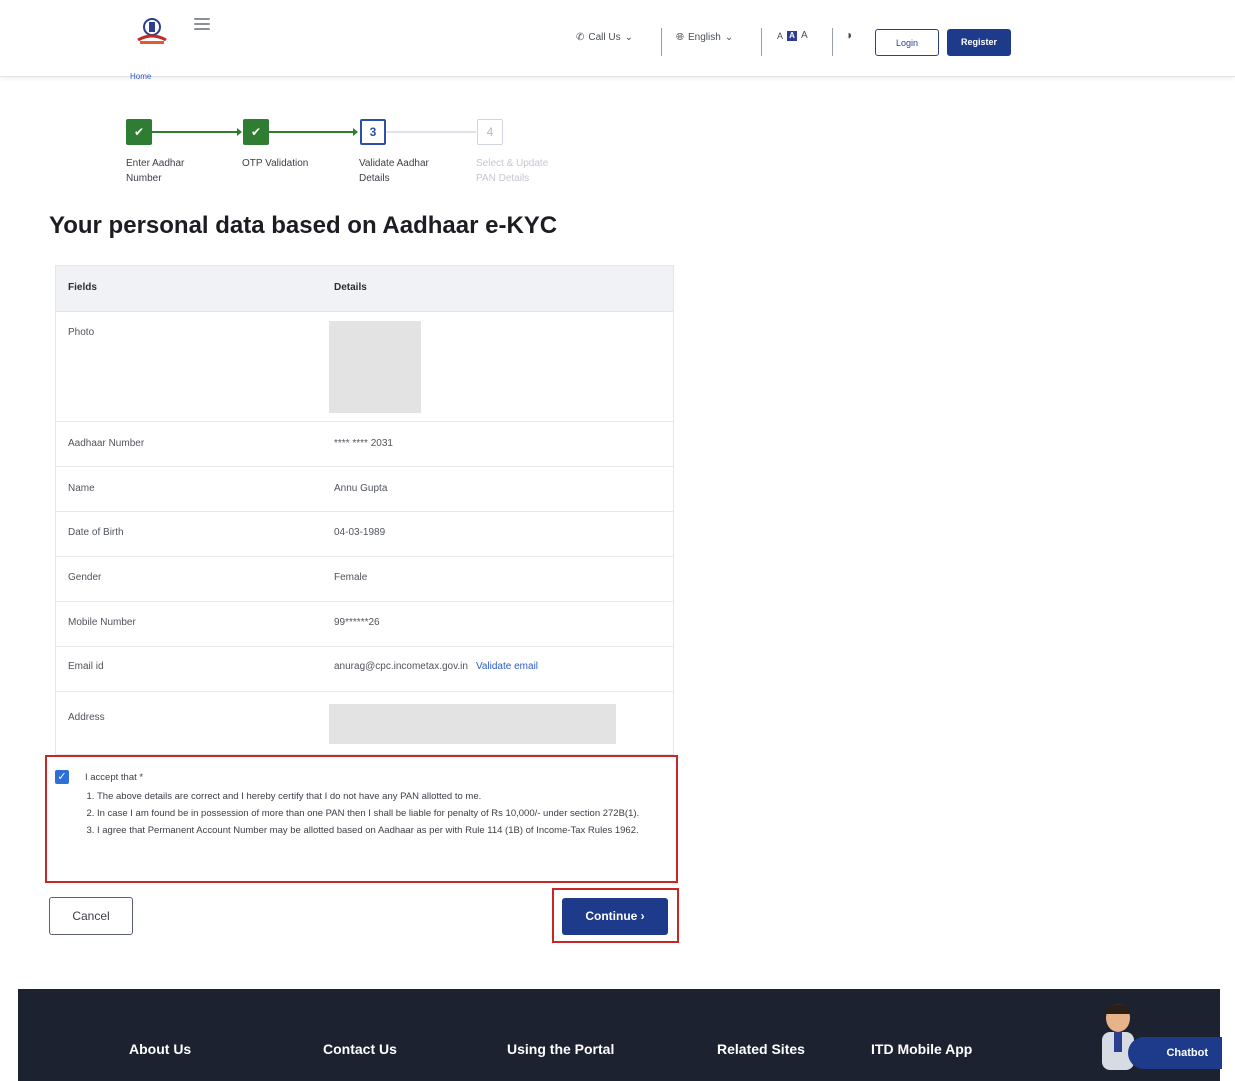 Image resolution: width=1235 pixels, height=1081 pixels. What do you see at coordinates (357, 622) in the screenshot?
I see `field-value: 99******26` at bounding box center [357, 622].